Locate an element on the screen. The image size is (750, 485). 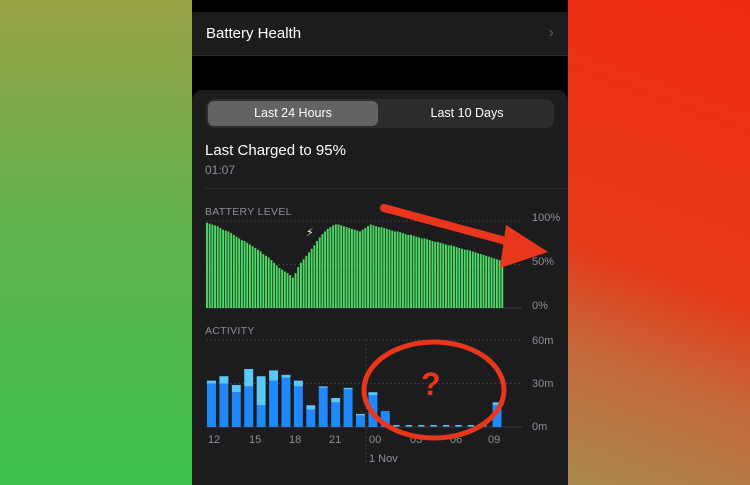
chevron-right-icon: › is located at coordinates (551, 32).